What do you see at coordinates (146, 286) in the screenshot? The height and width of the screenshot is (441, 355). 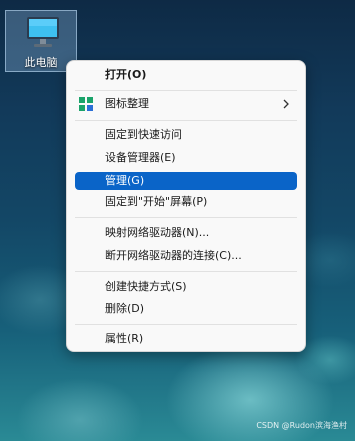 I see `menu-item-label: 创建快捷方式(S)` at bounding box center [146, 286].